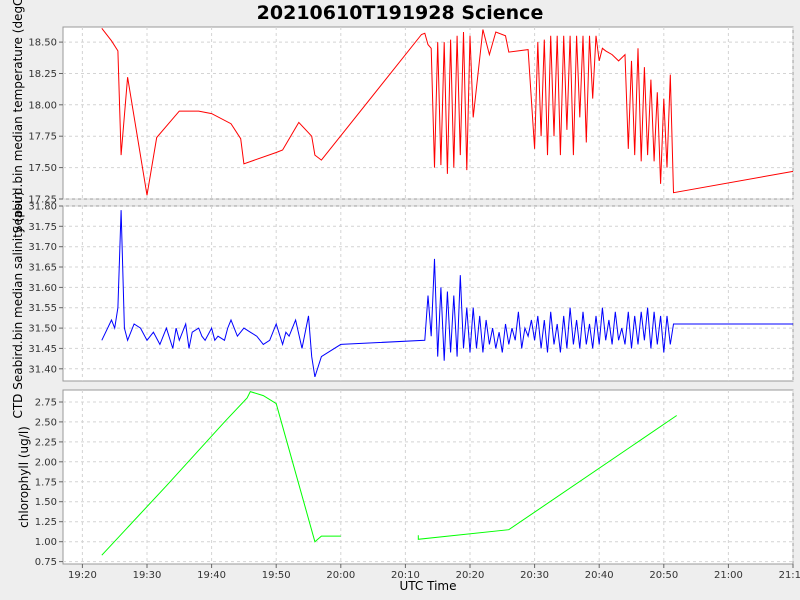  Describe the element at coordinates (42, 369) in the screenshot. I see `y-tick-label: 31.40` at that location.